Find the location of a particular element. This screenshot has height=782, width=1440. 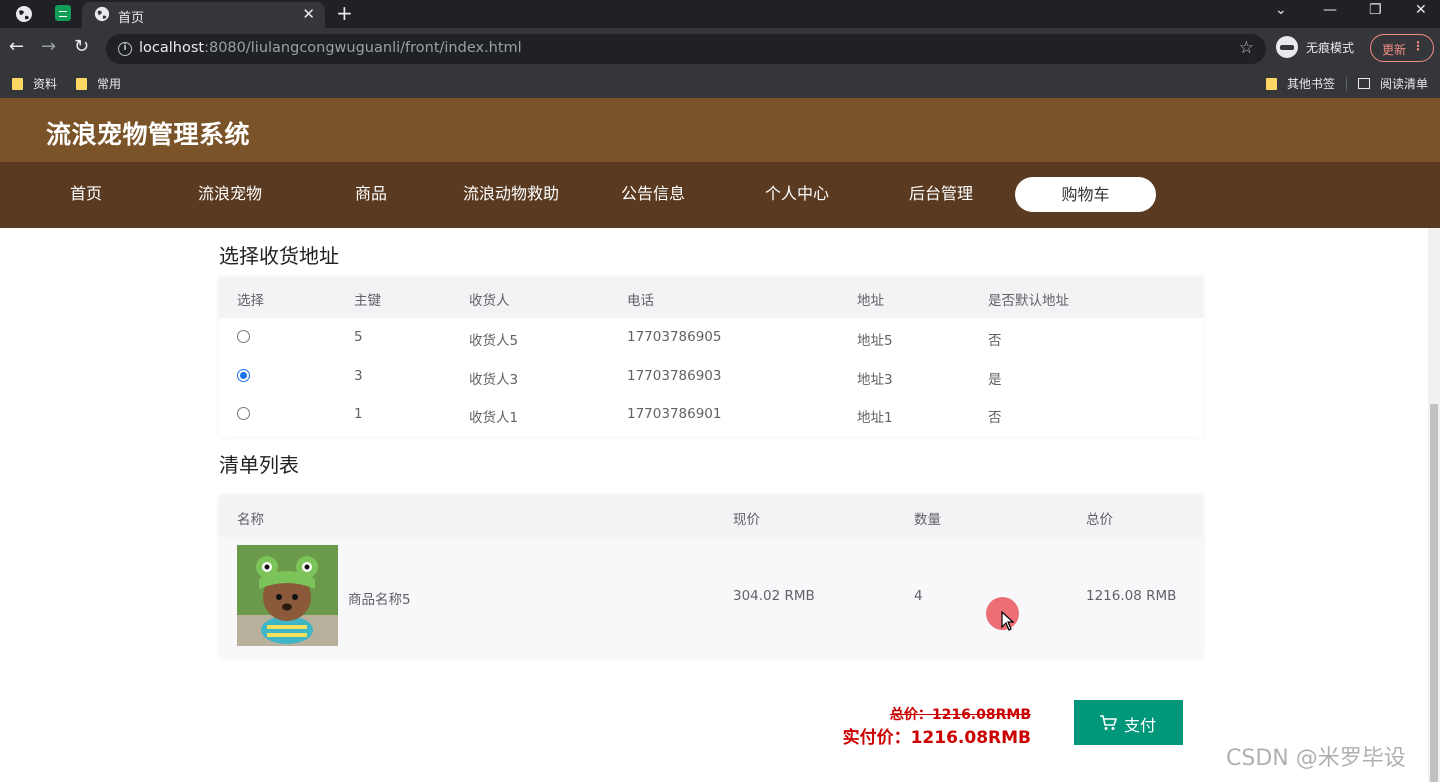

order-table-header: 名称 现价 数量 总价 is located at coordinates (711, 516).